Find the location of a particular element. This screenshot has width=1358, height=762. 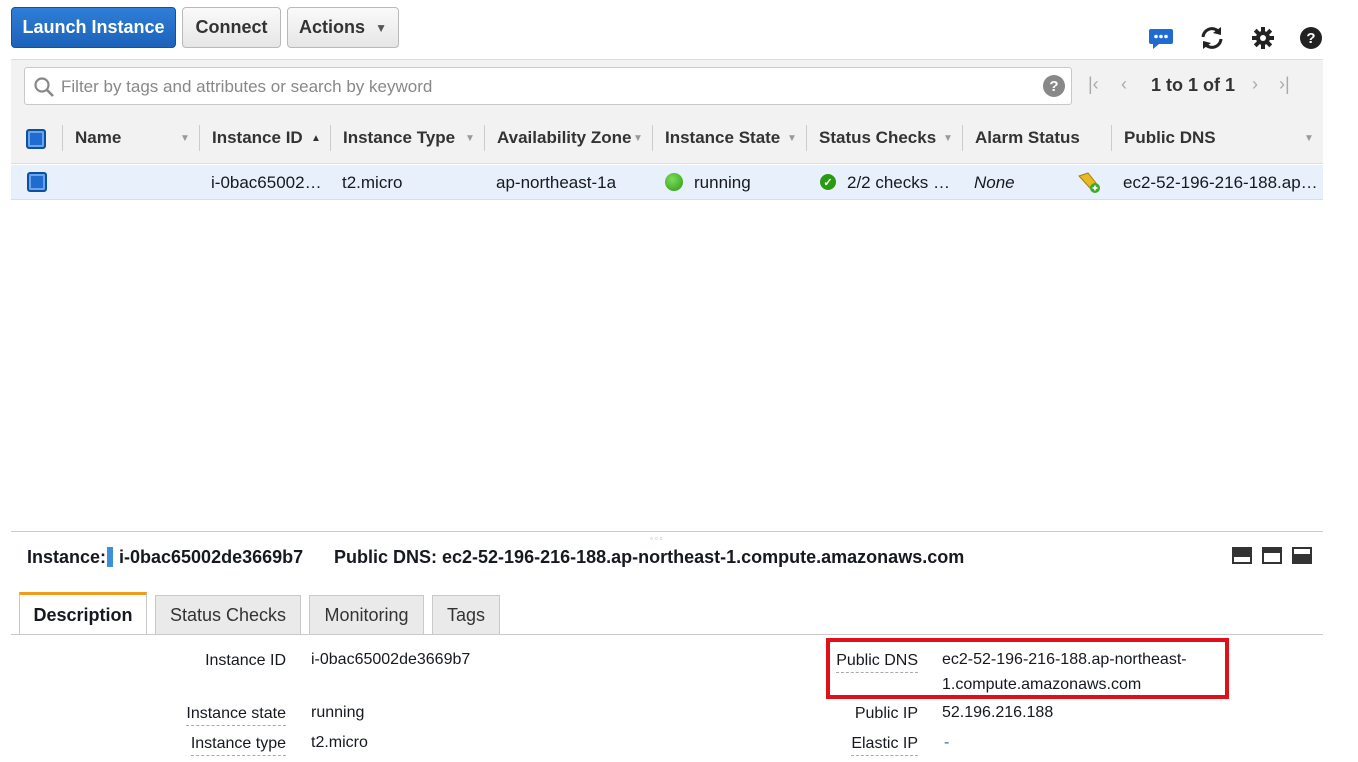

panel-divider is located at coordinates (667, 531).